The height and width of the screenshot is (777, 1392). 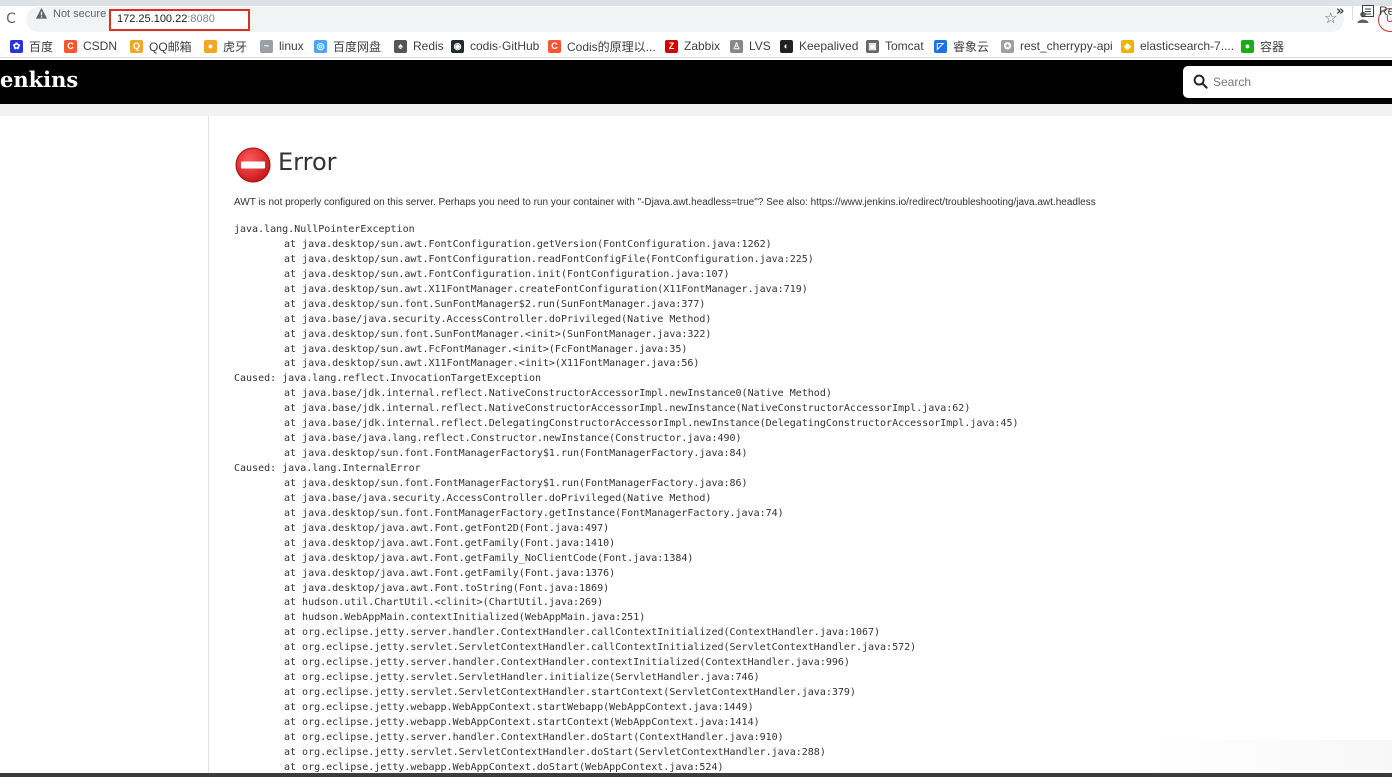 What do you see at coordinates (400, 46) in the screenshot?
I see `redis-icon: ♠` at bounding box center [400, 46].